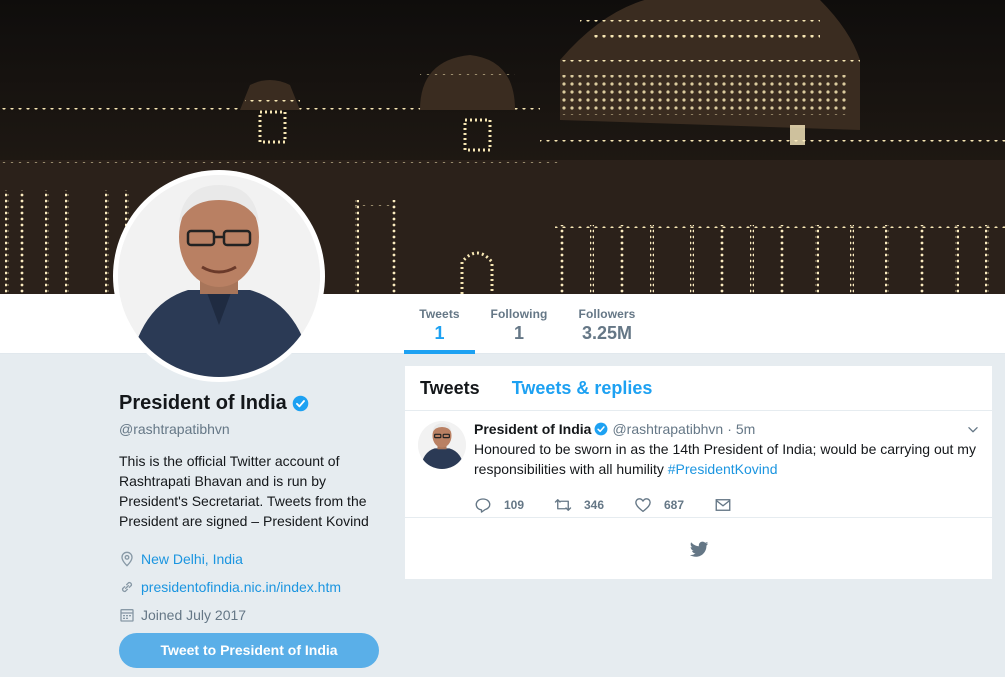 The width and height of the screenshot is (1005, 677). I want to click on timeline-tabs: Tweets Tweets & replies, so click(698, 388).